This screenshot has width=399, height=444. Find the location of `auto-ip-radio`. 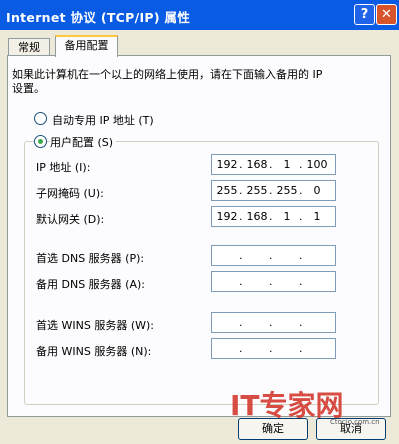

auto-ip-radio is located at coordinates (40, 118).